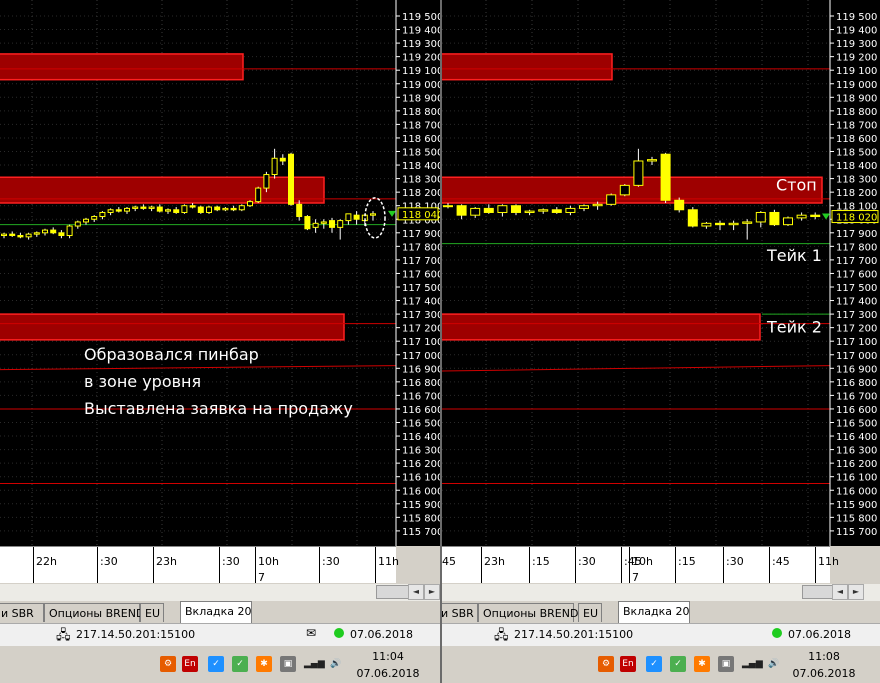 Image resolution: width=880 pixels, height=683 pixels. What do you see at coordinates (501, 635) in the screenshot?
I see `network-icon: 🖧` at bounding box center [501, 635].